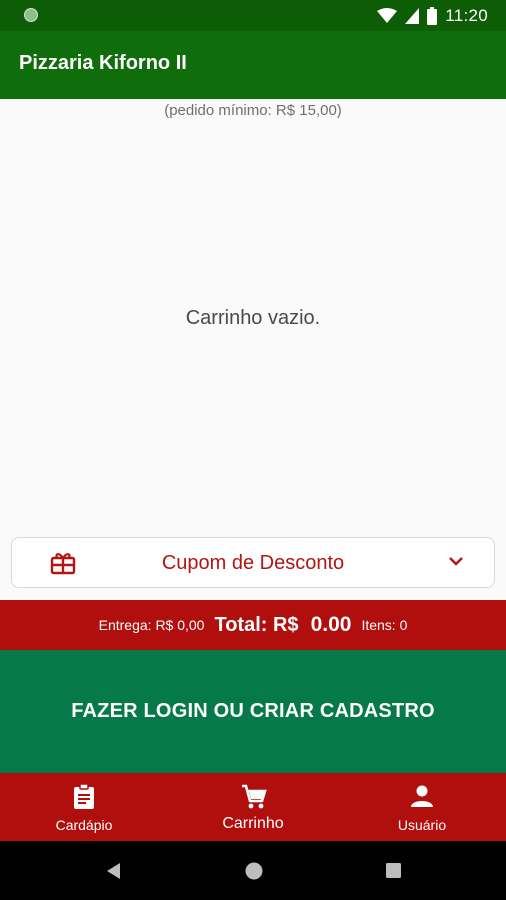 Image resolution: width=506 pixels, height=900 pixels. I want to click on chevron-down-icon, so click(456, 561).